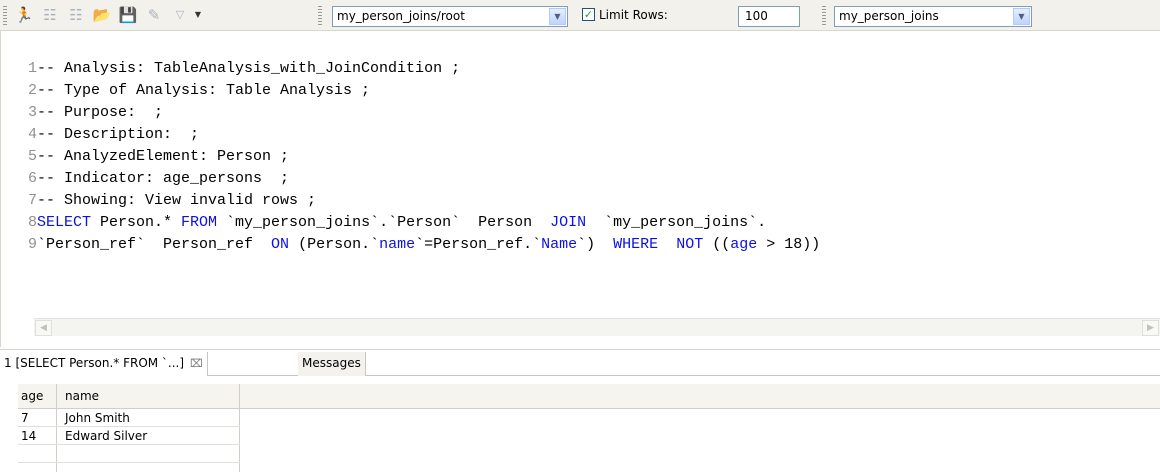  I want to click on horizontal-scrollbar: ◀ ▶, so click(597, 327).